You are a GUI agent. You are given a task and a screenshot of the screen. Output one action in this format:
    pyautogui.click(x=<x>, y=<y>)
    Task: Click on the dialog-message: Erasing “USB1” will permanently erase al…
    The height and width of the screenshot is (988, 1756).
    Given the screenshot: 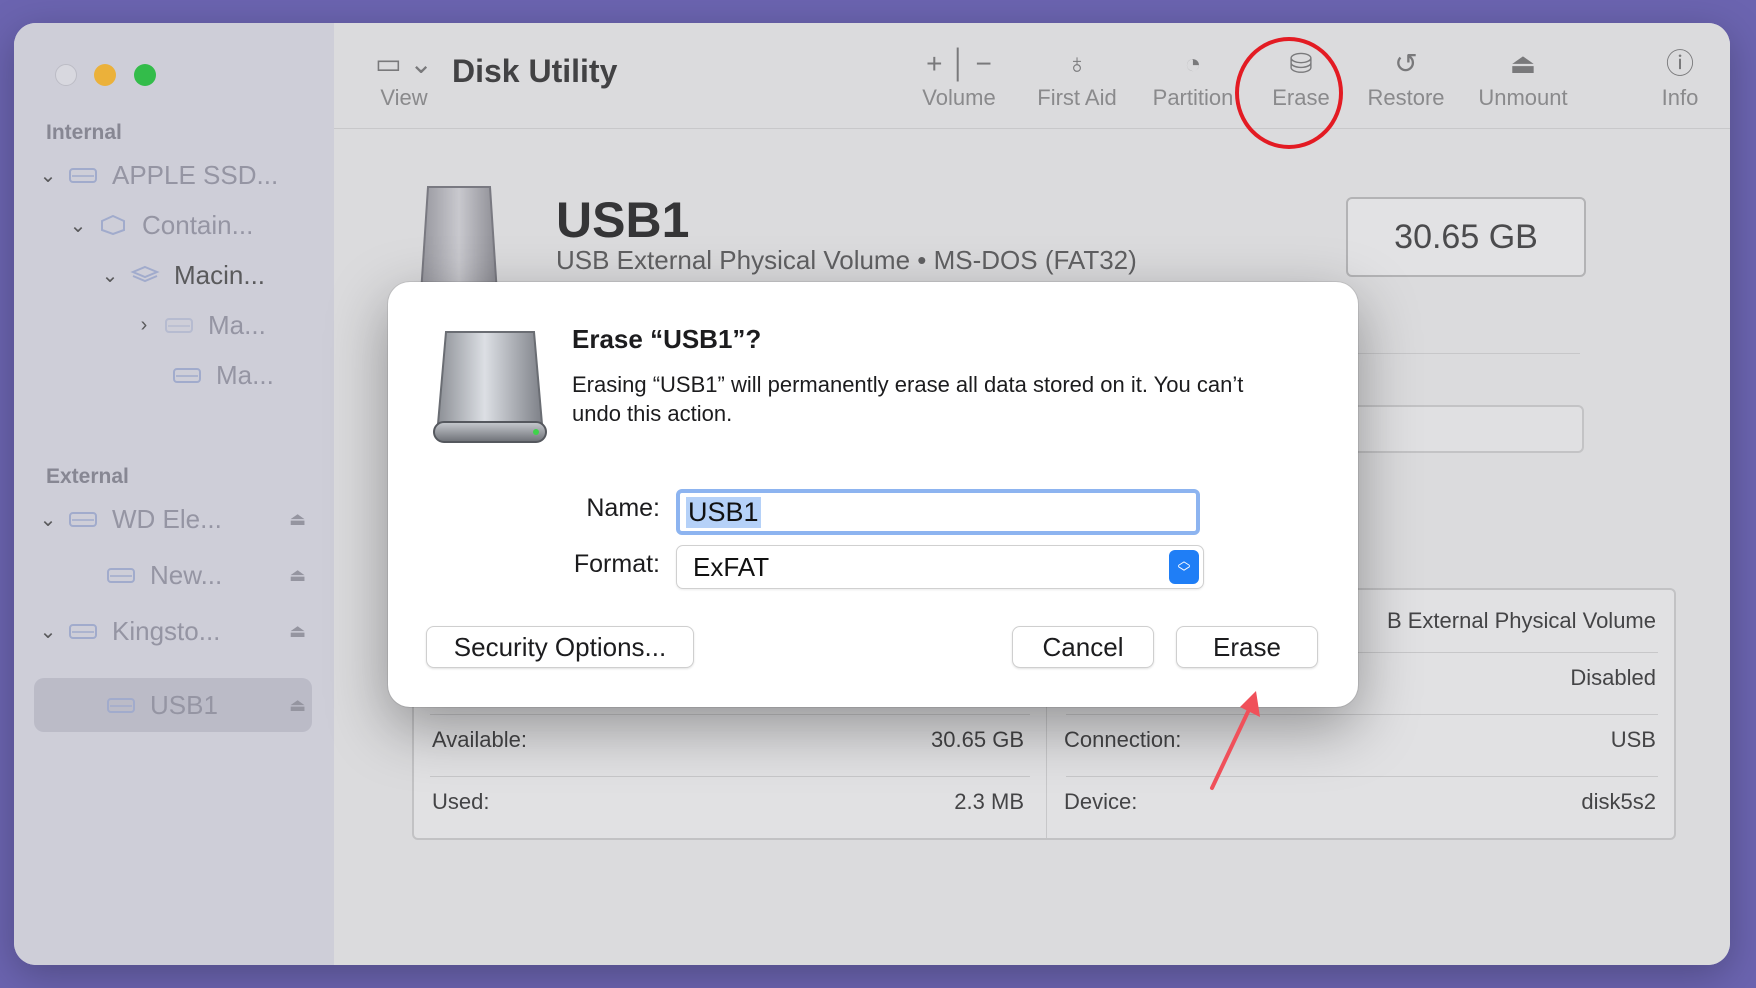 What is the action you would take?
    pyautogui.click(x=908, y=399)
    